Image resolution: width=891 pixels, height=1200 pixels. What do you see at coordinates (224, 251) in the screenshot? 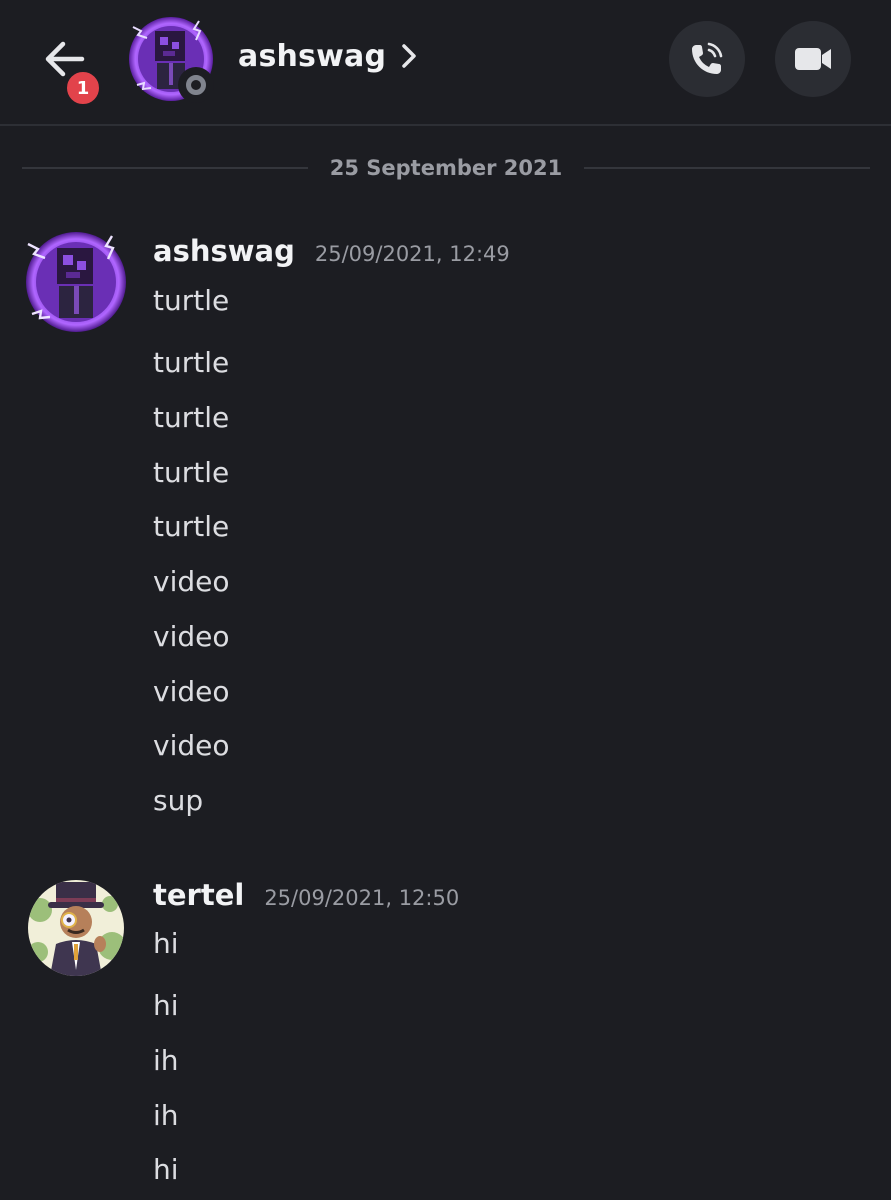
I see `author-name: ashswag` at bounding box center [224, 251].